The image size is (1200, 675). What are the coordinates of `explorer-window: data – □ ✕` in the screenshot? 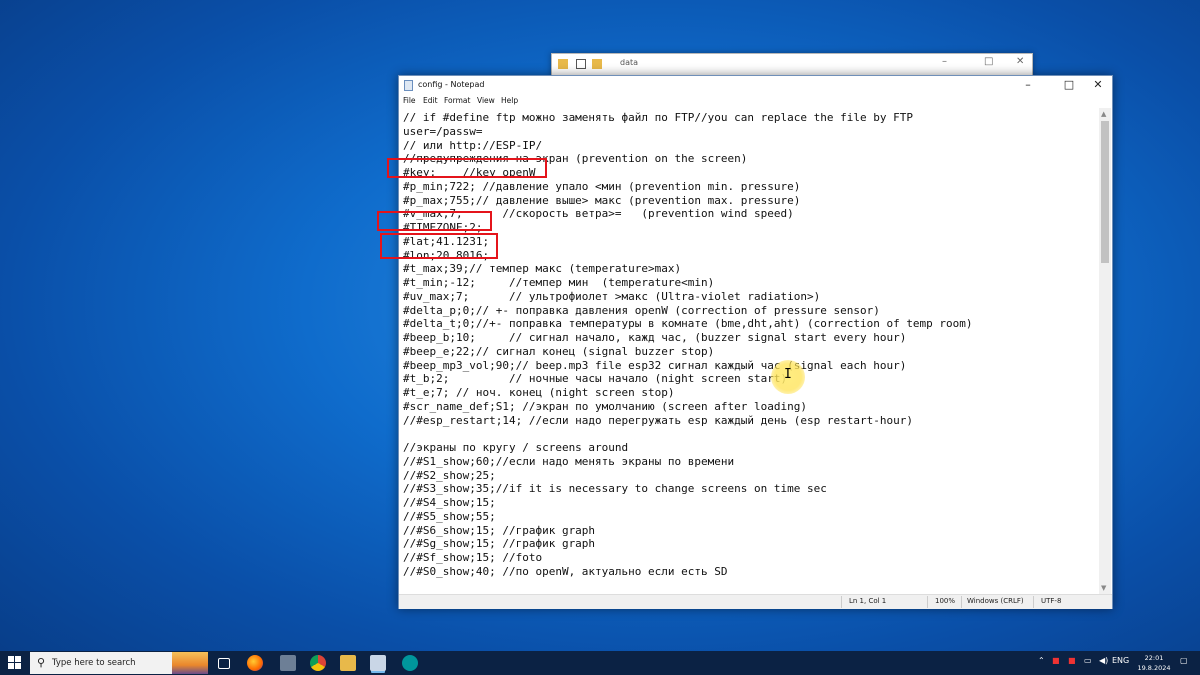 It's located at (792, 65).